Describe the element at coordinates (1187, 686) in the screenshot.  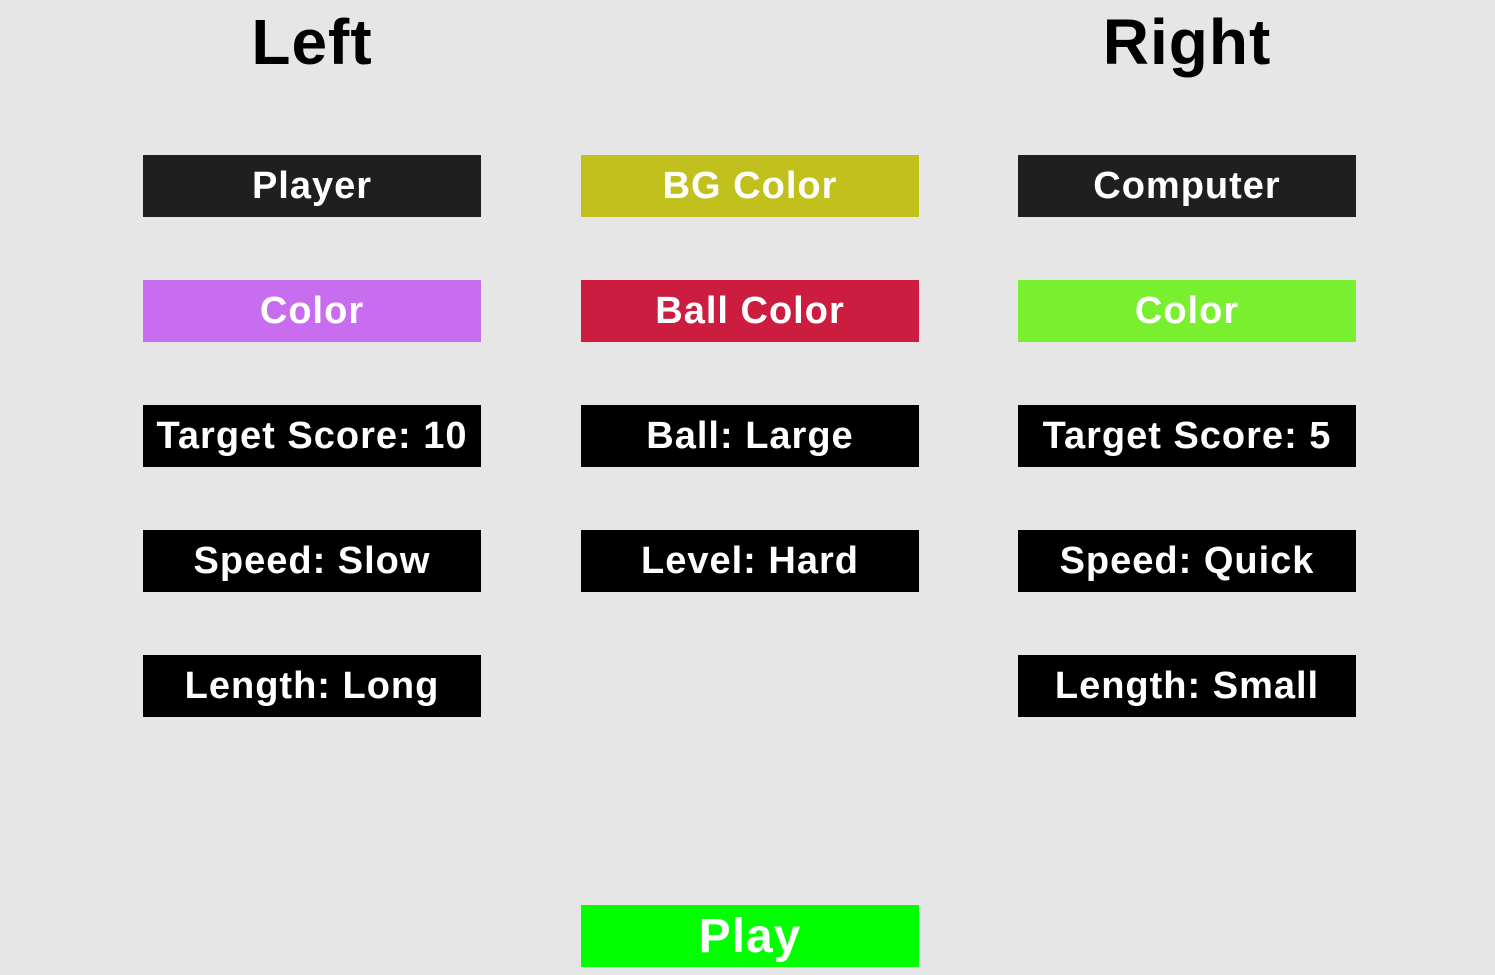
I see `right-length-button: Length: Small` at that location.